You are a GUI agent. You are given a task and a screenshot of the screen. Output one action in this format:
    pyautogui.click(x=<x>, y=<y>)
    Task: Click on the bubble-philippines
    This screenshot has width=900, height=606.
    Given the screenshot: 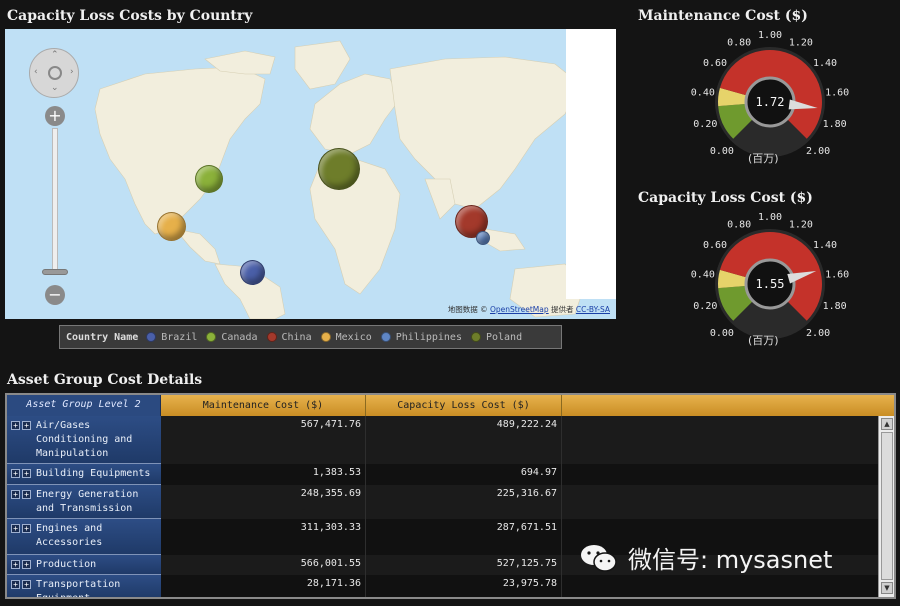 What is the action you would take?
    pyautogui.click(x=483, y=238)
    